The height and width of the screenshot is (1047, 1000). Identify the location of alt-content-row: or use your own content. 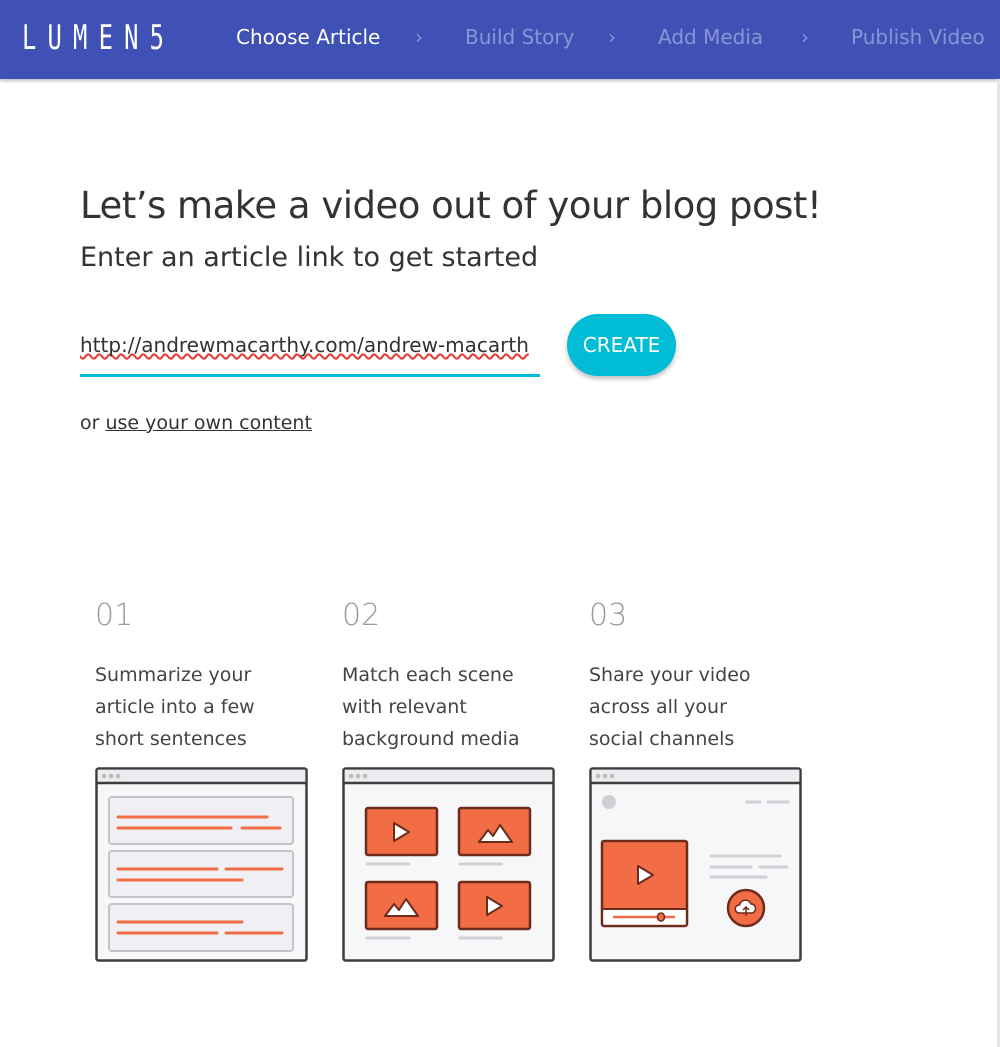
(196, 423).